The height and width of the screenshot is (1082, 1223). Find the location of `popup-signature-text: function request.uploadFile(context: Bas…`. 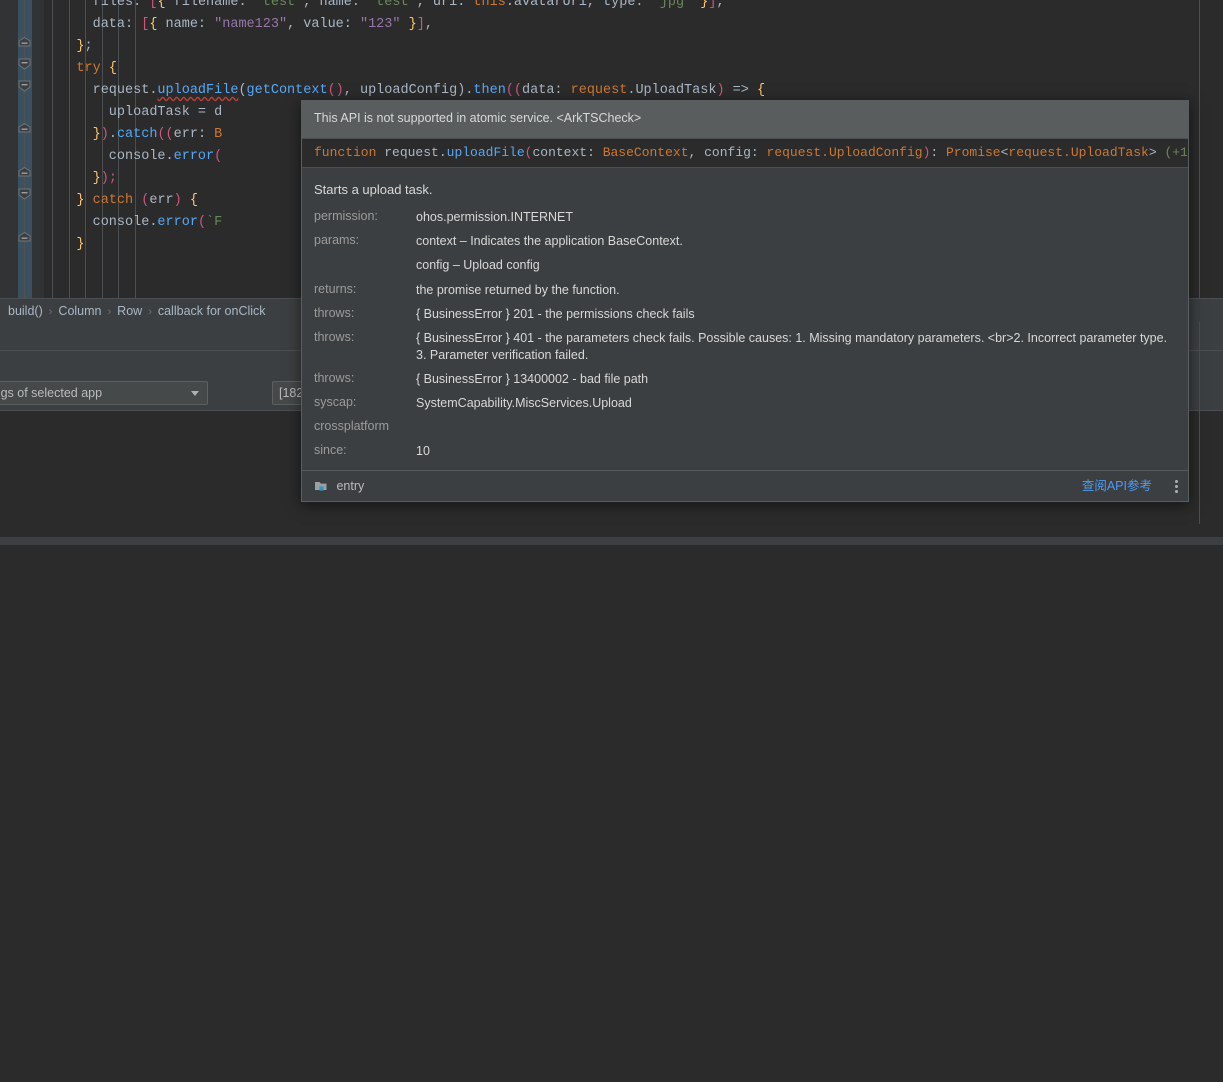

popup-signature-text: function request.uploadFile(context: Bas… is located at coordinates (751, 152).